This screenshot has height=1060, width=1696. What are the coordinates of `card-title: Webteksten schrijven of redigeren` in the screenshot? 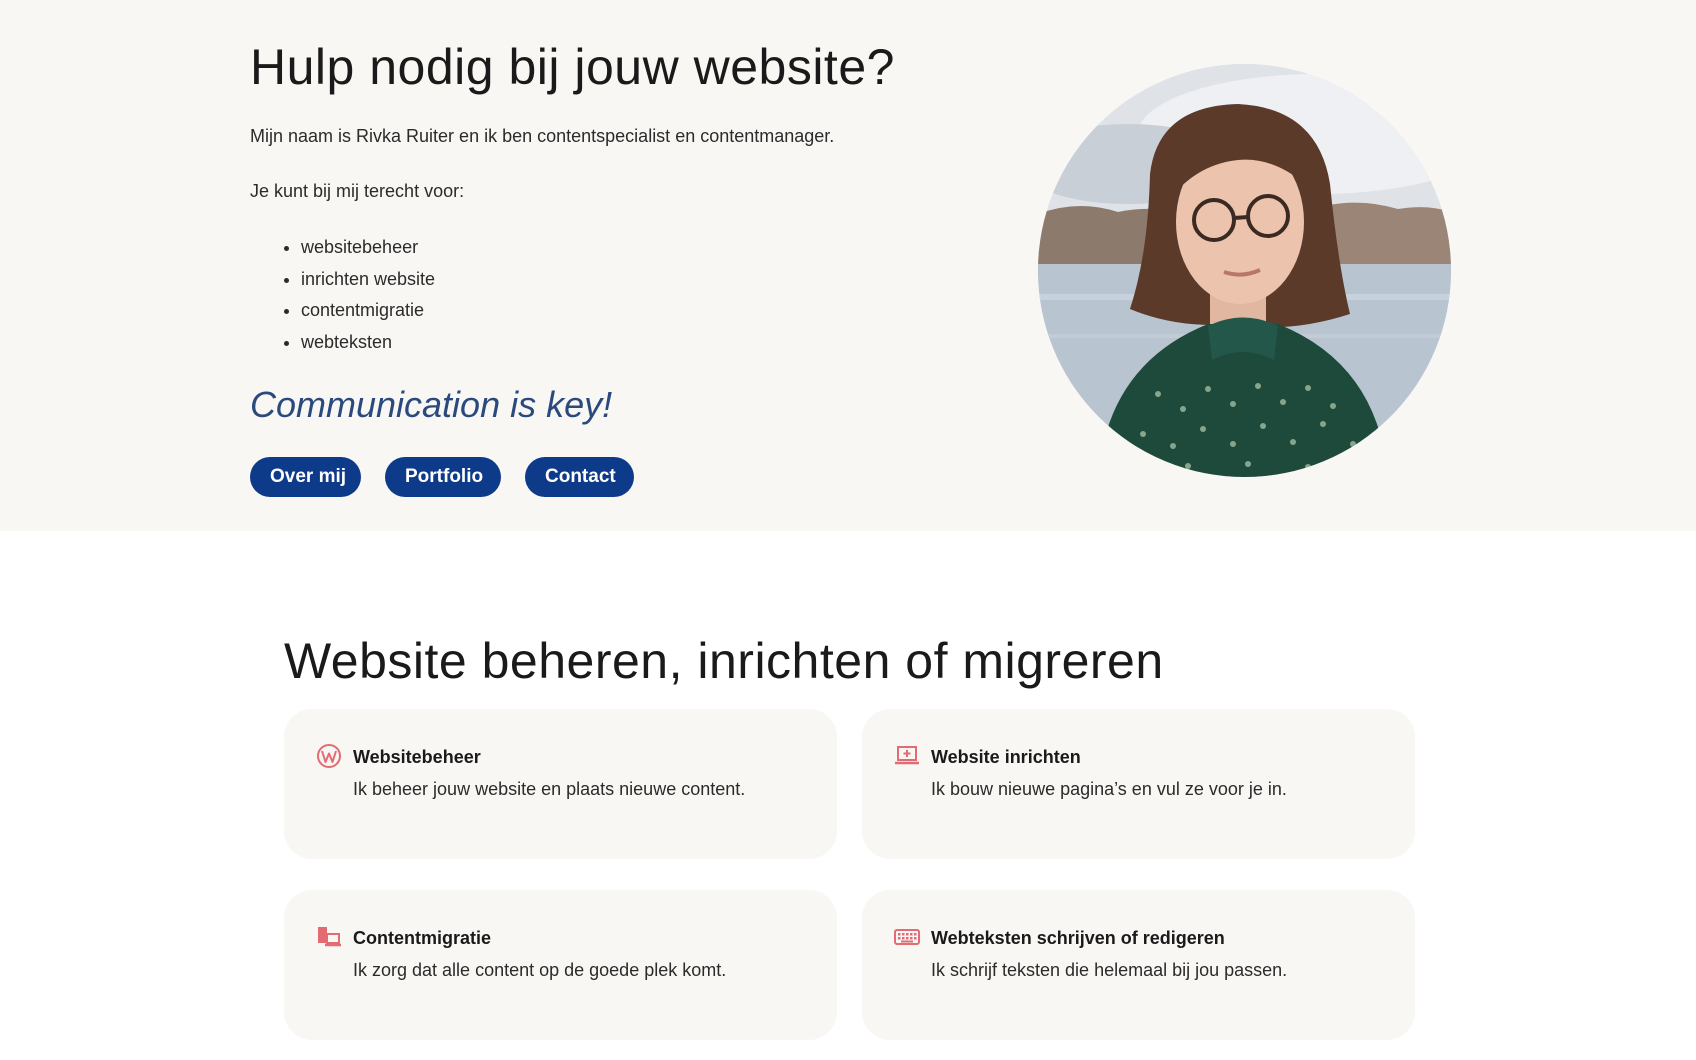 It's located at (1078, 938).